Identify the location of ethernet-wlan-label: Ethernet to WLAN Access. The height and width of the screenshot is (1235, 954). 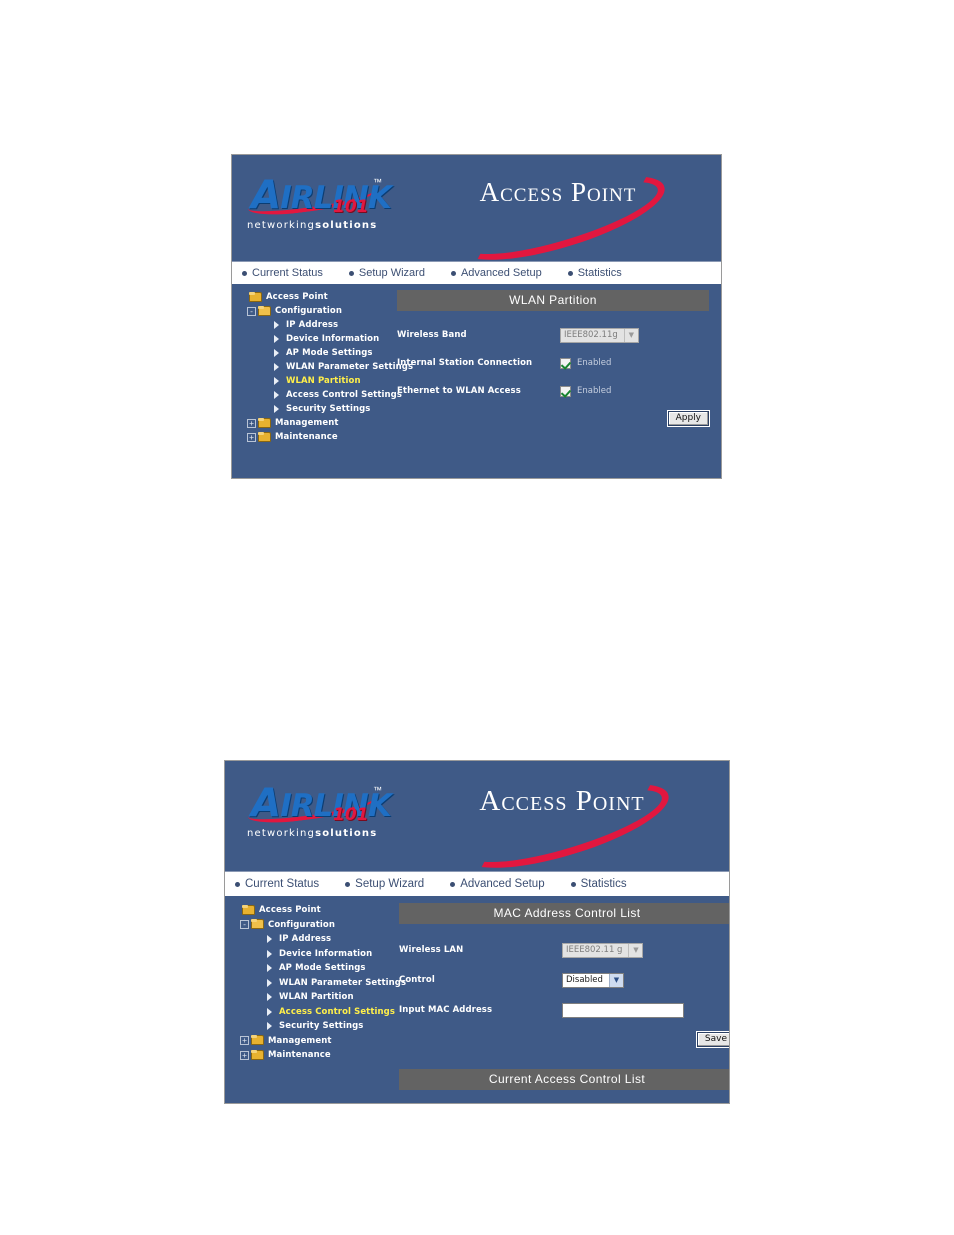
(459, 391).